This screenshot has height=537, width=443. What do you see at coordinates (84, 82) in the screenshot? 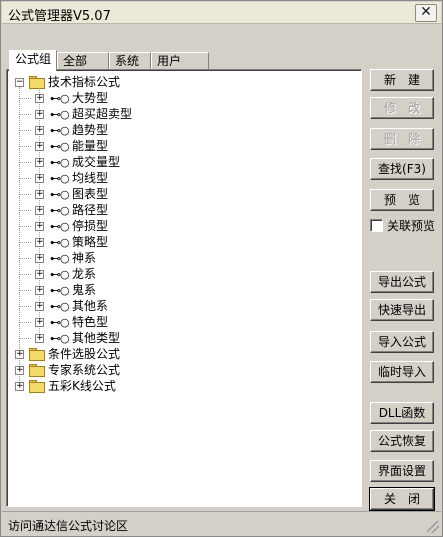
I see `tree-node-label: 技术指标公式` at bounding box center [84, 82].